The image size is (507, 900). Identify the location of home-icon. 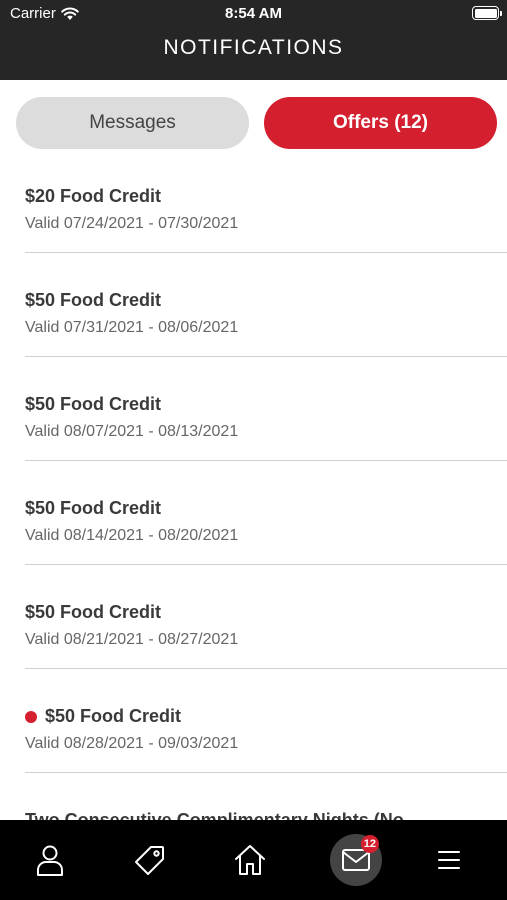
(250, 860).